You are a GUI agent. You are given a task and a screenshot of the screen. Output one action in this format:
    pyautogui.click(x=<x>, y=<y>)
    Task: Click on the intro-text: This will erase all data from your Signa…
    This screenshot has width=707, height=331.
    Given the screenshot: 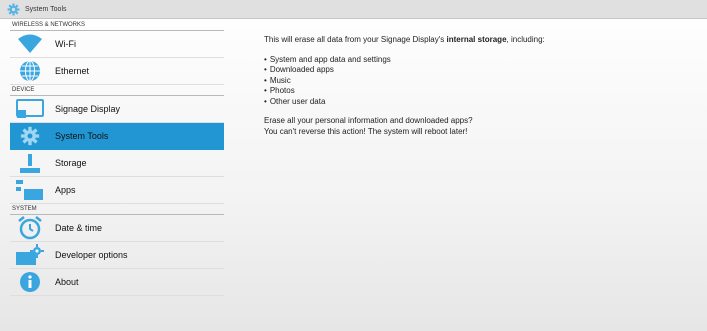 What is the action you would take?
    pyautogui.click(x=355, y=39)
    